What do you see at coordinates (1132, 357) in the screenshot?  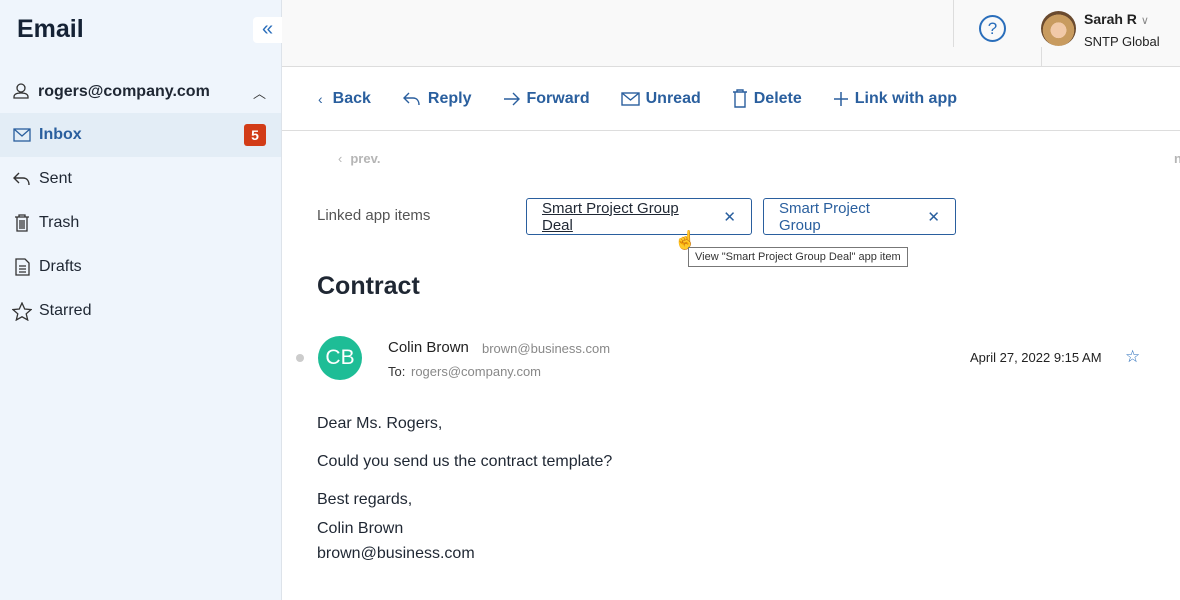 I see `star-icon: ☆` at bounding box center [1132, 357].